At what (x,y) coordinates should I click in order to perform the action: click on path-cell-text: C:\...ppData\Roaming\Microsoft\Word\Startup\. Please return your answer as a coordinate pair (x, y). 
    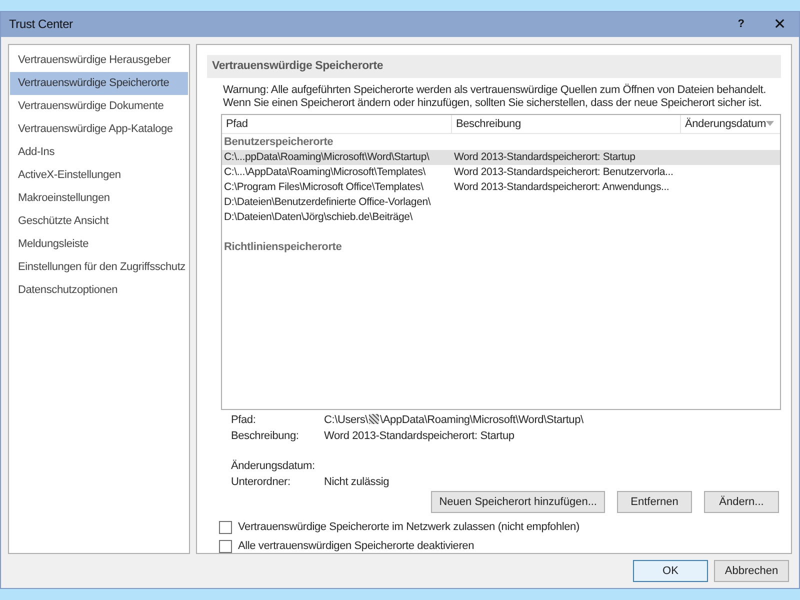
    Looking at the image, I should click on (326, 157).